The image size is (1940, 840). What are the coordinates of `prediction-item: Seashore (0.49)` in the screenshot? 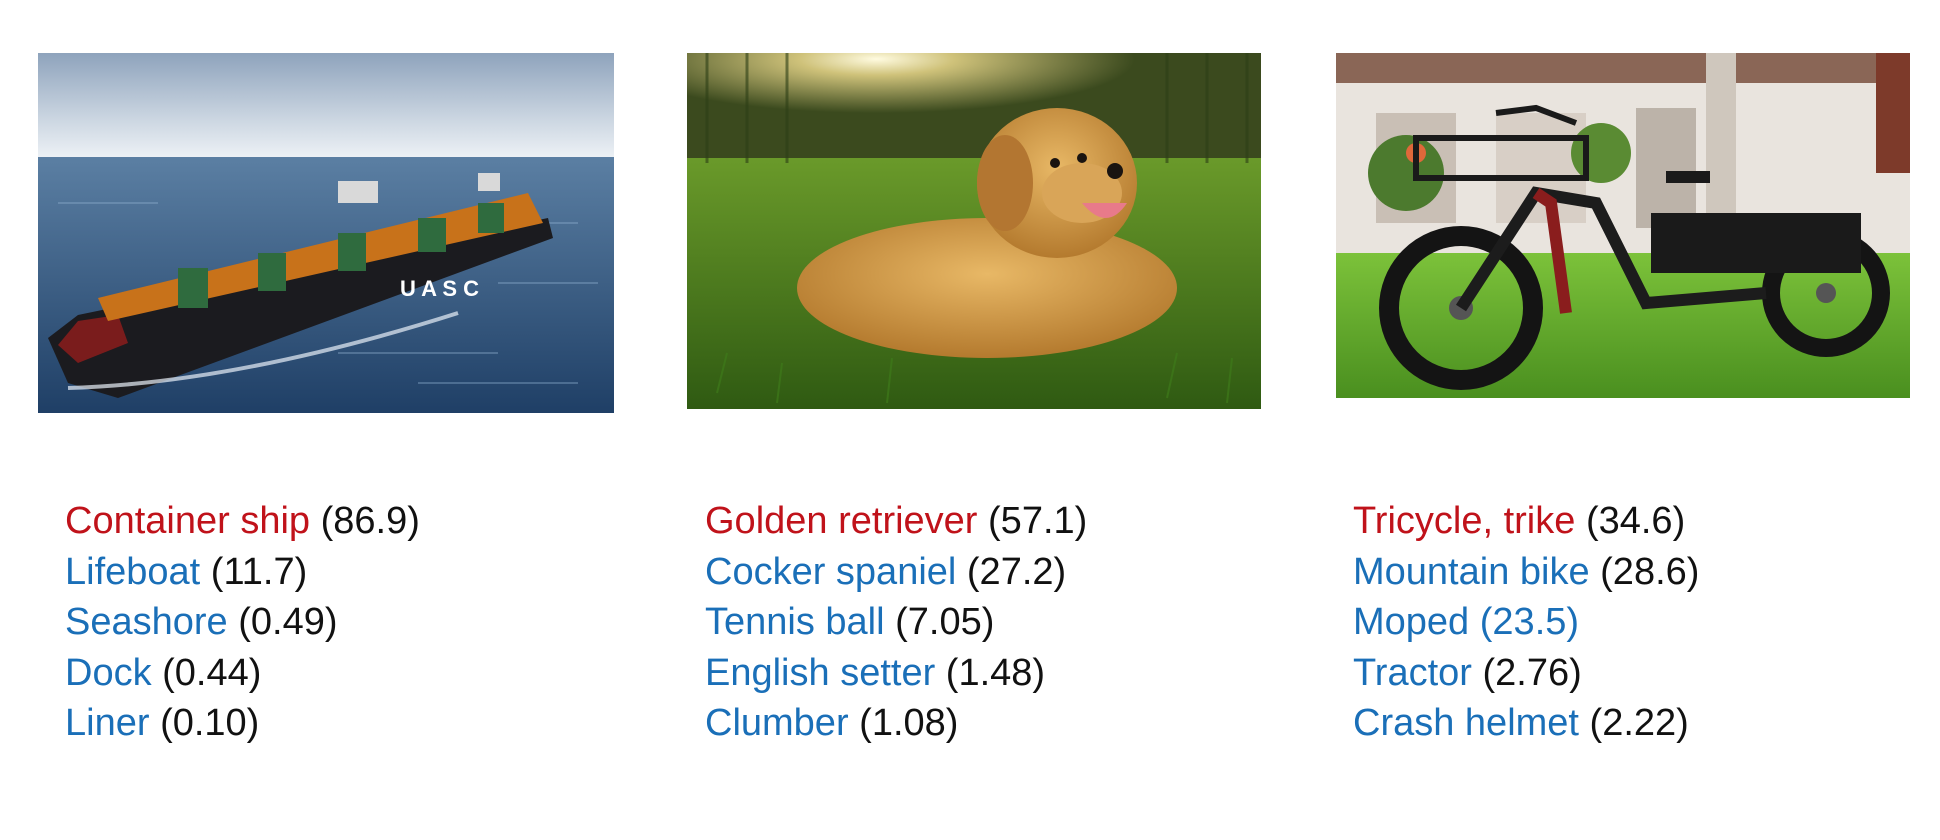 It's located at (242, 622).